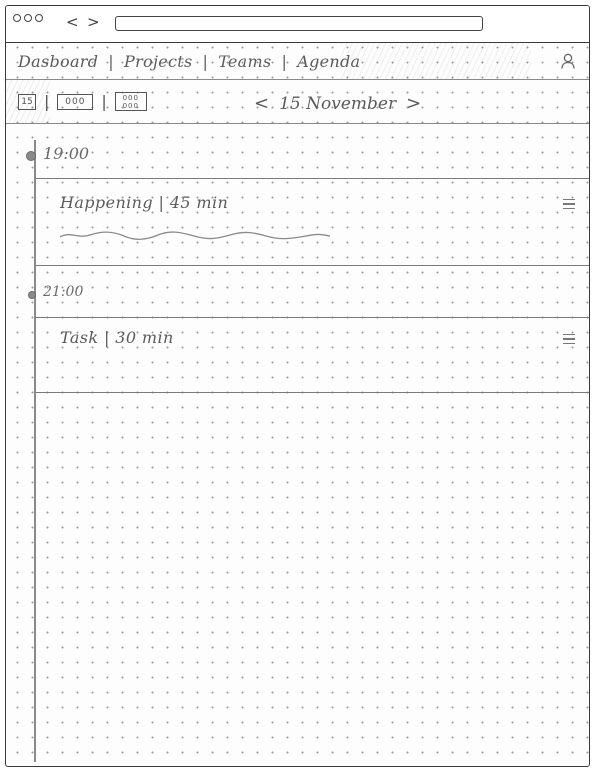 The width and height of the screenshot is (598, 773). Describe the element at coordinates (17, 18) in the screenshot. I see `close-window-icon` at that location.